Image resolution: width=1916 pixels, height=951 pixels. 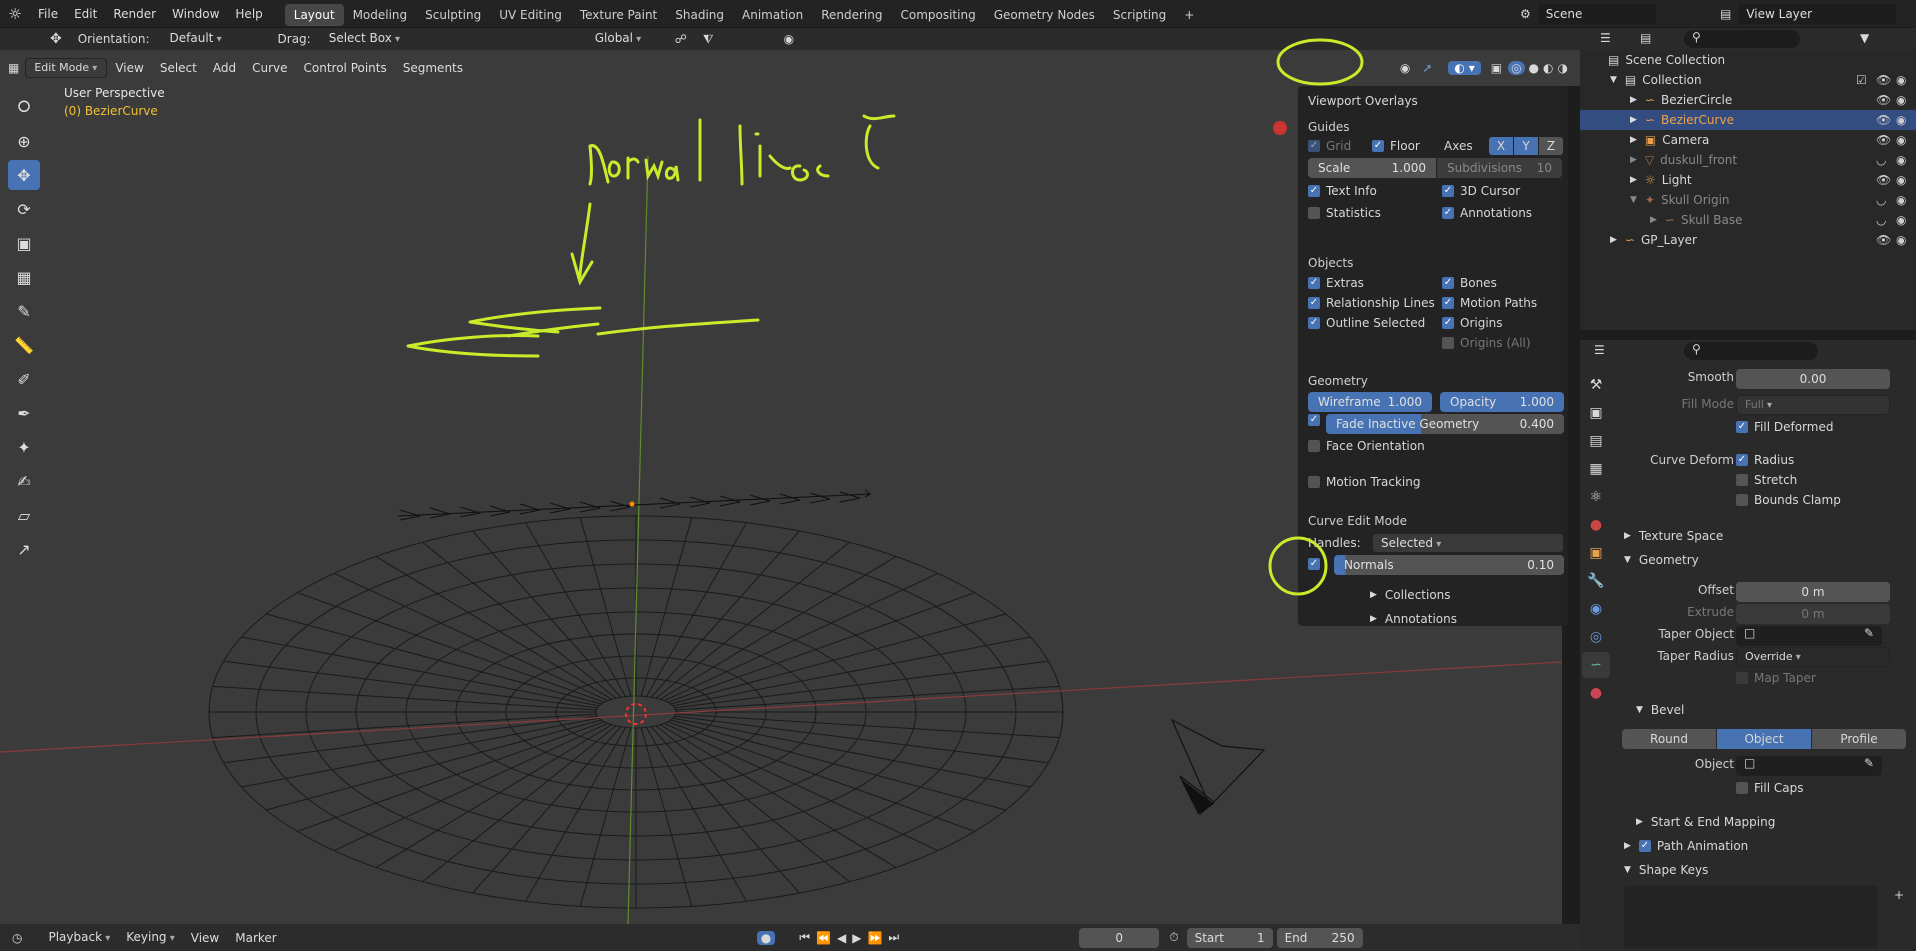 I want to click on next-keyframe-icon: ⏩, so click(x=874, y=938).